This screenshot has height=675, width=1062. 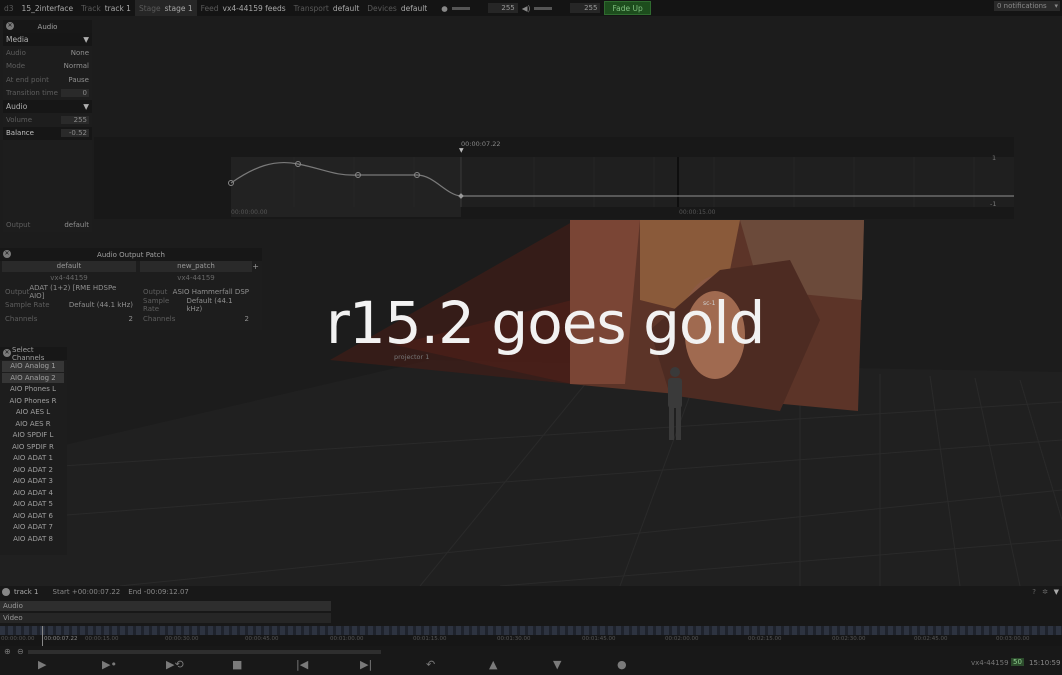 What do you see at coordinates (1045, 663) in the screenshot?
I see `clock: 15:10:59` at bounding box center [1045, 663].